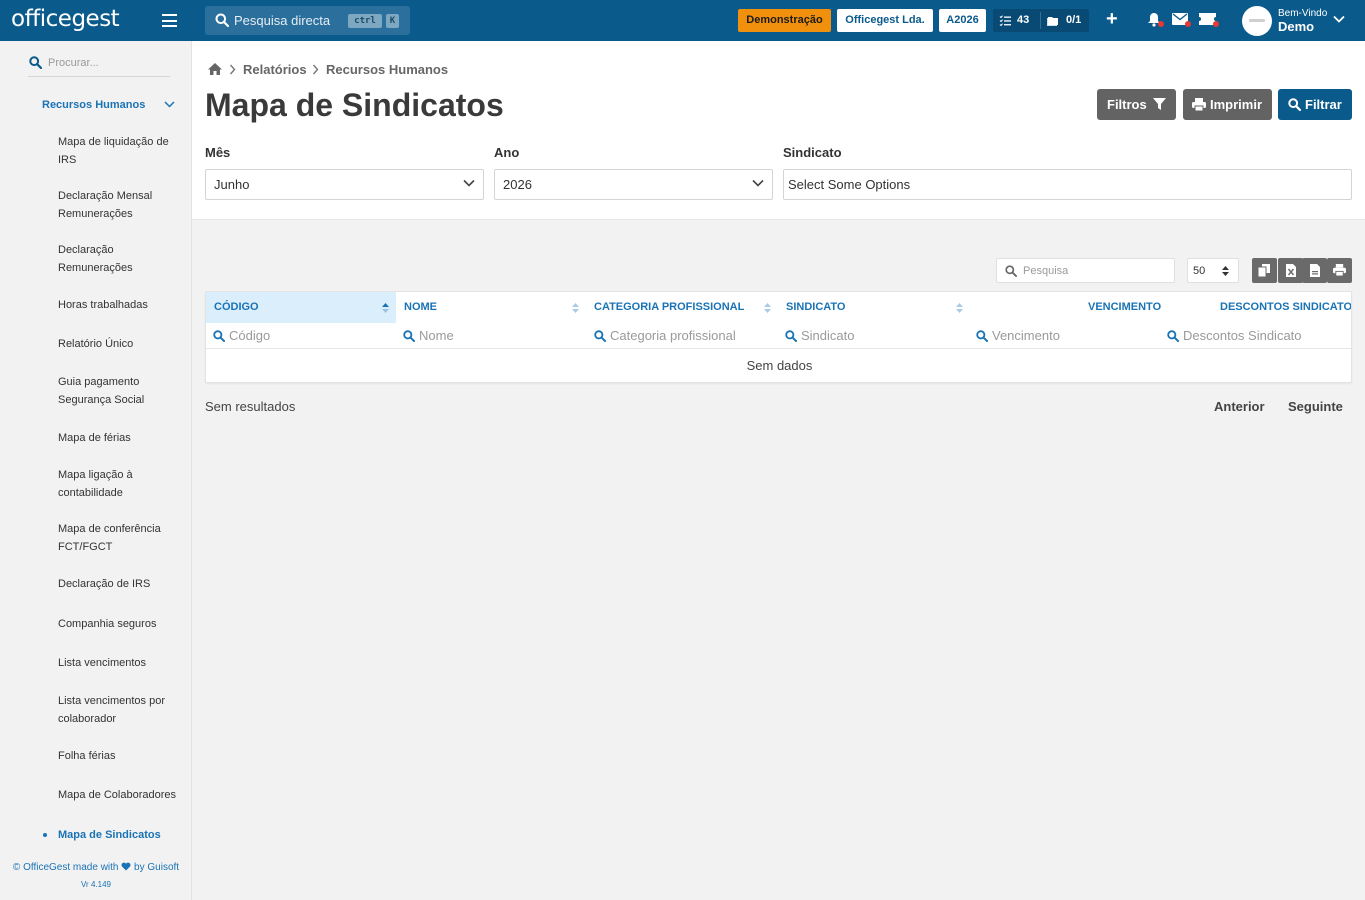 Image resolution: width=1365 pixels, height=900 pixels. I want to click on shortcut-k-key: K, so click(392, 21).